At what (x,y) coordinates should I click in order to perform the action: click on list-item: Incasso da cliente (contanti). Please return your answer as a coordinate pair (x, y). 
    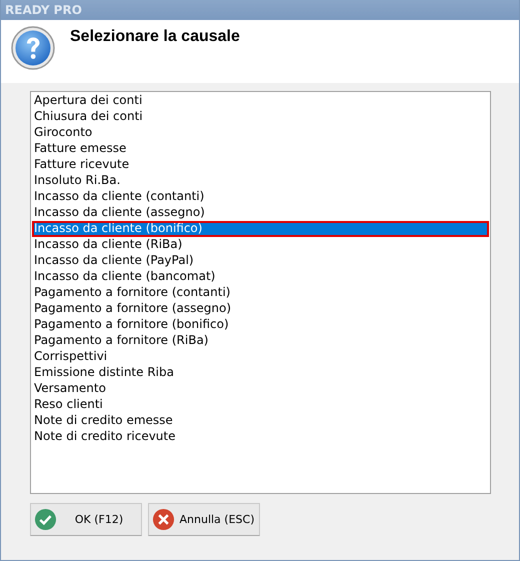
    Looking at the image, I should click on (260, 197).